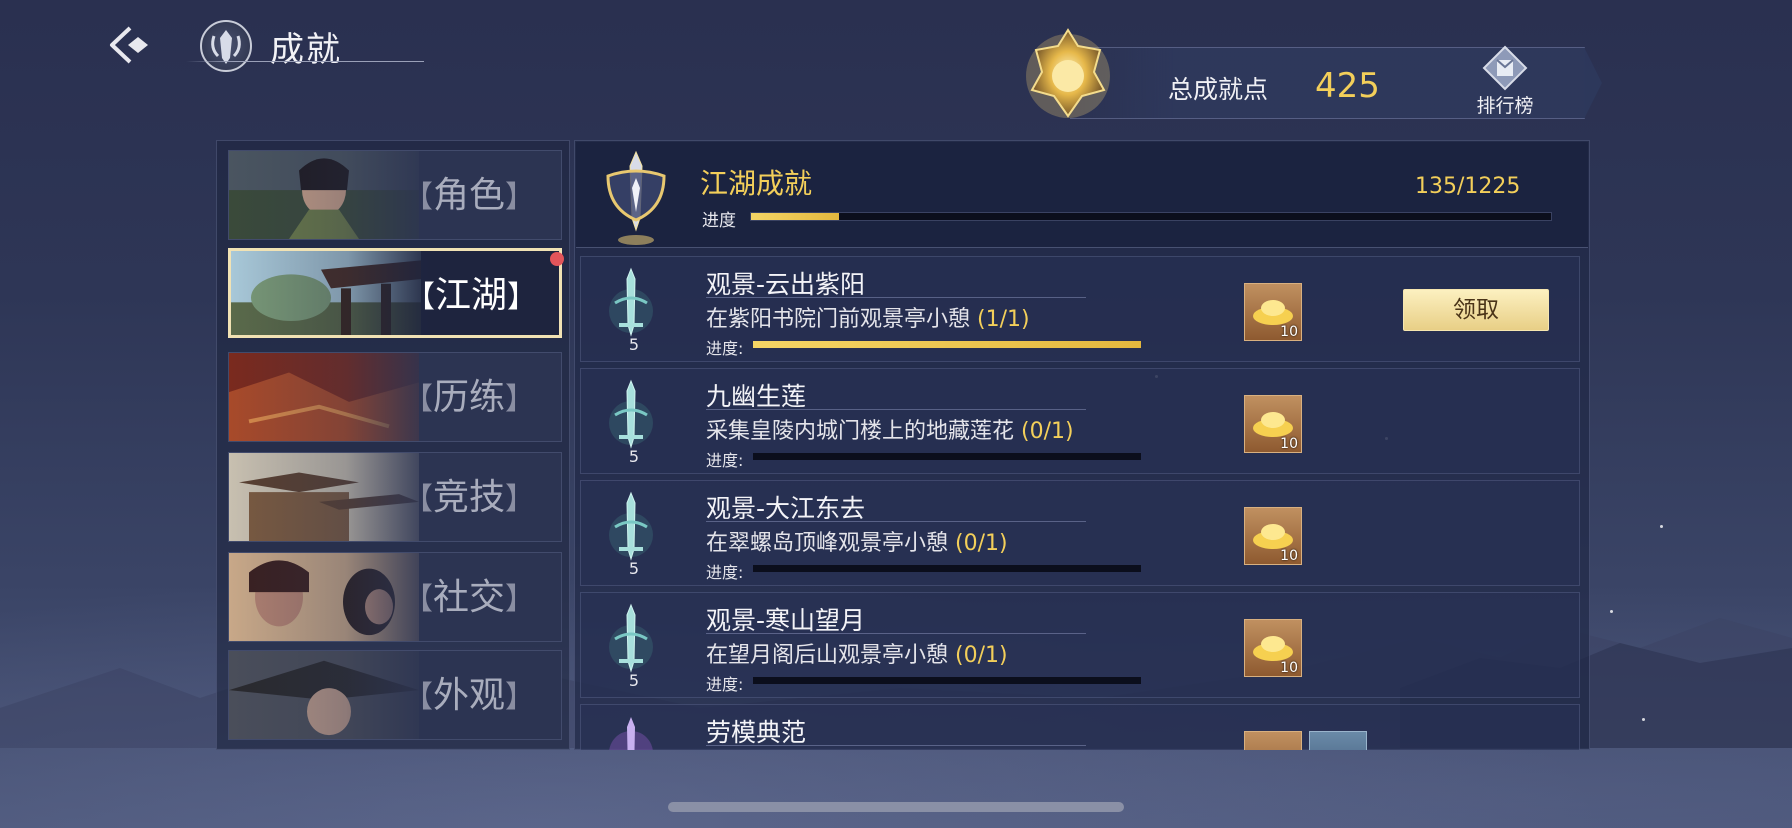 This screenshot has height=828, width=1792. What do you see at coordinates (305, 61) in the screenshot?
I see `title-underline` at bounding box center [305, 61].